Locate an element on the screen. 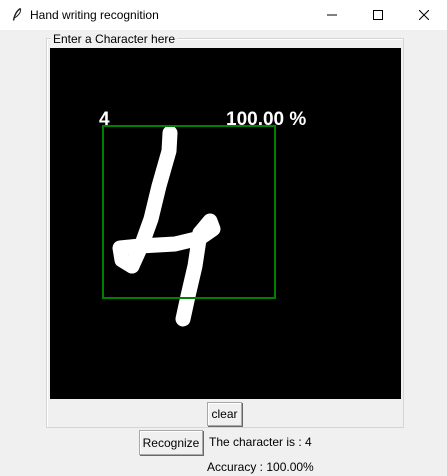 The height and width of the screenshot is (476, 447). title-bar: Hand writing recognition is located at coordinates (223, 15).